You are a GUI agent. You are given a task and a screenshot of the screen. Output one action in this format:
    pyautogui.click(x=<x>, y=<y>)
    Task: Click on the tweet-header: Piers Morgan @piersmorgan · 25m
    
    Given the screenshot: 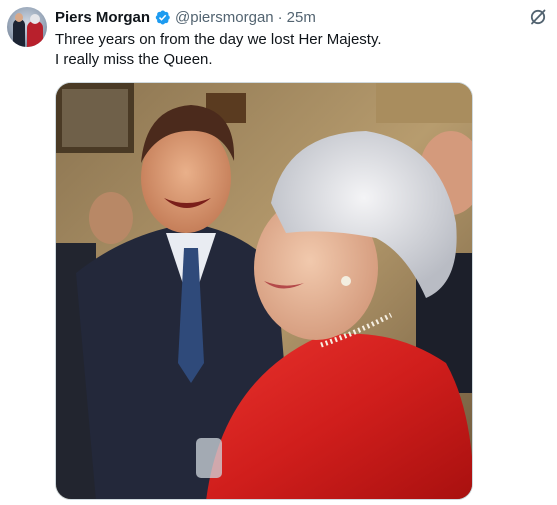 What is the action you would take?
    pyautogui.click(x=185, y=17)
    